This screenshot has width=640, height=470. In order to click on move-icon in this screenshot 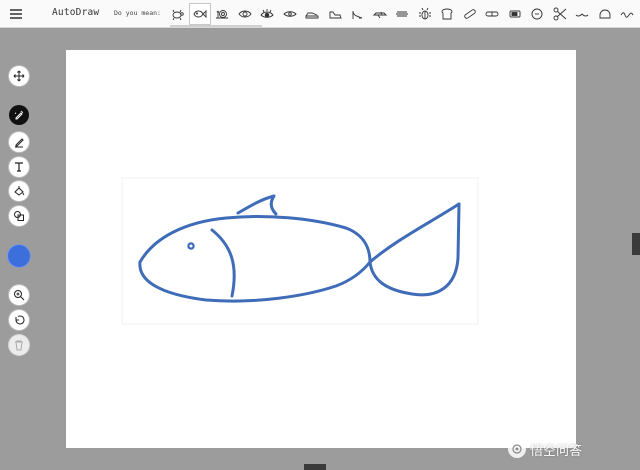, I will do `click(19, 76)`.